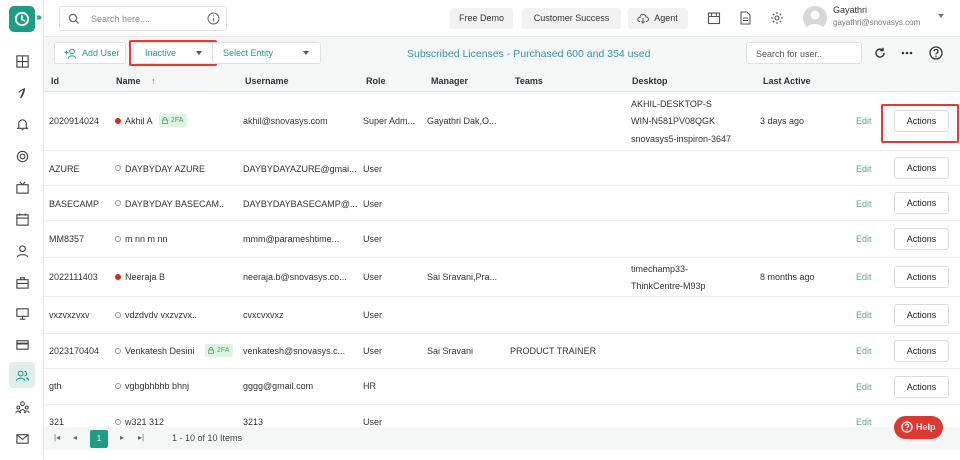  Describe the element at coordinates (714, 18) in the screenshot. I see `store-icon` at that location.